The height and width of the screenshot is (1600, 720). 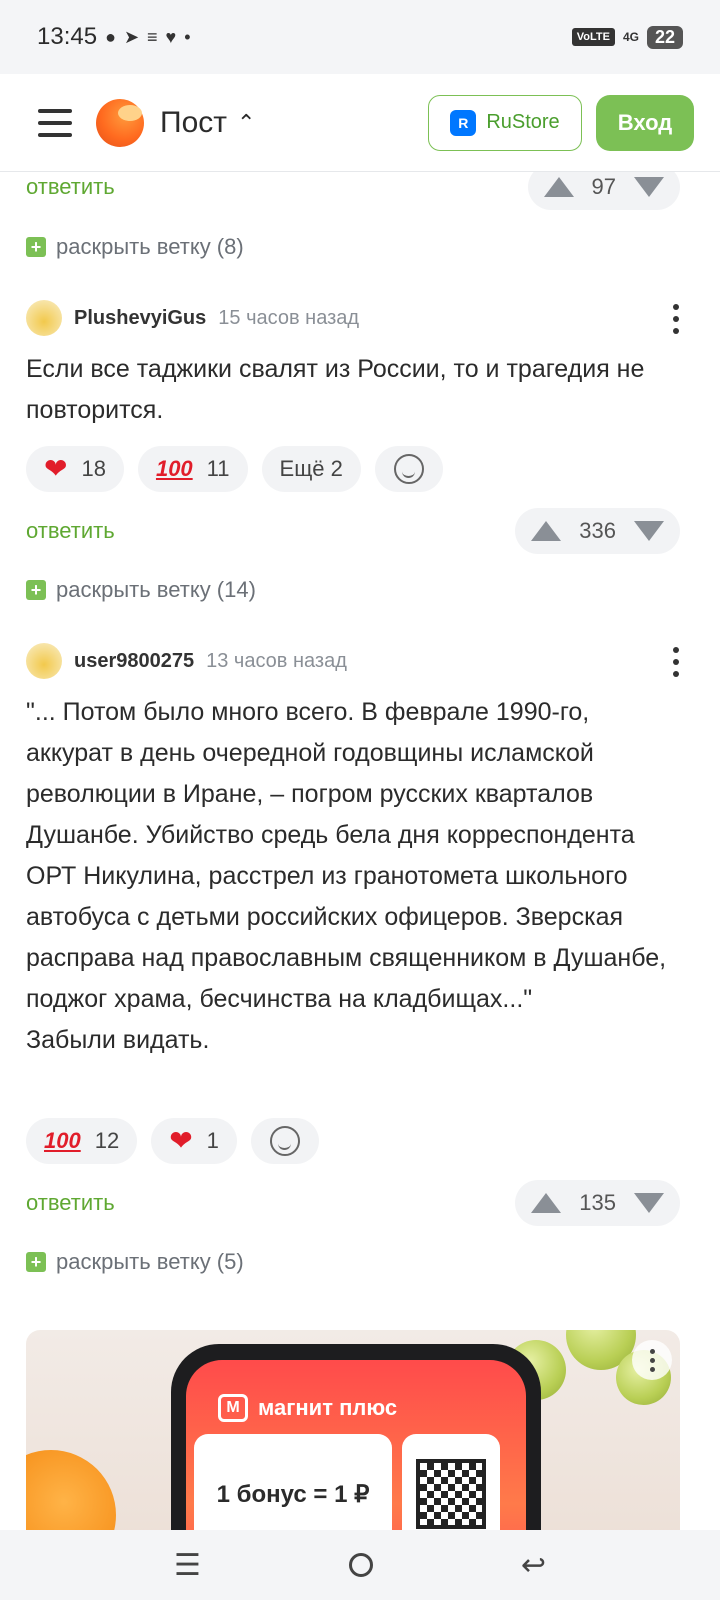 What do you see at coordinates (152, 36) in the screenshot?
I see `lines-icon: ≡` at bounding box center [152, 36].